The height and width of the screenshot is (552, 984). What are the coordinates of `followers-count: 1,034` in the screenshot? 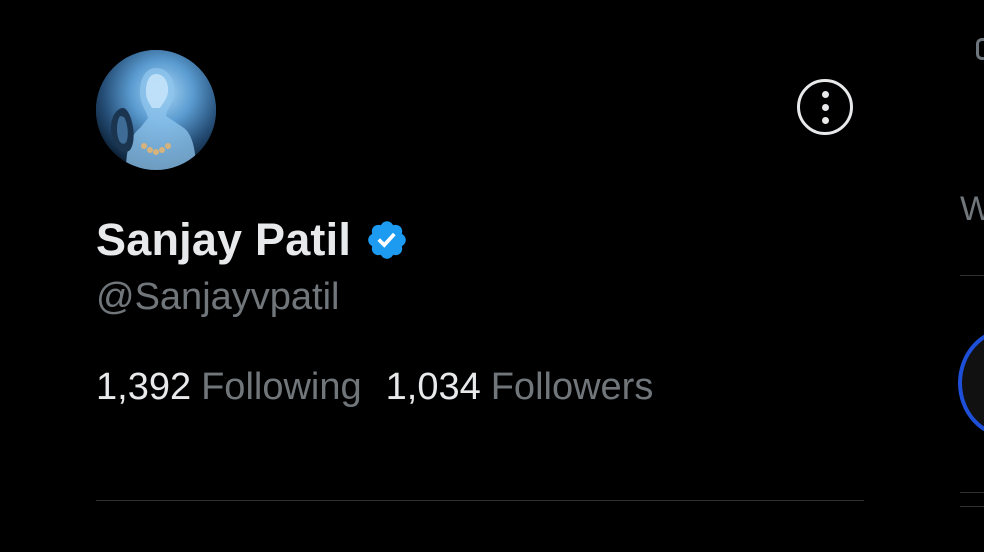 It's located at (433, 387).